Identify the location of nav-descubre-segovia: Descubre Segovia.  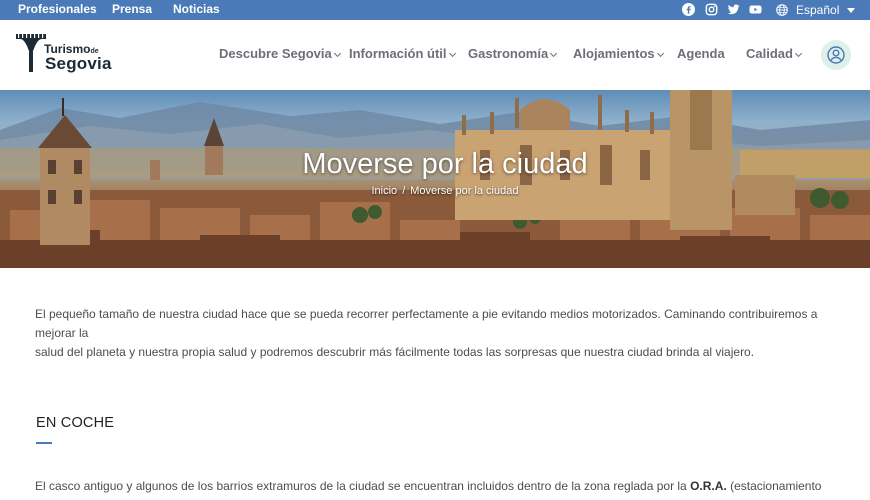
(280, 53).